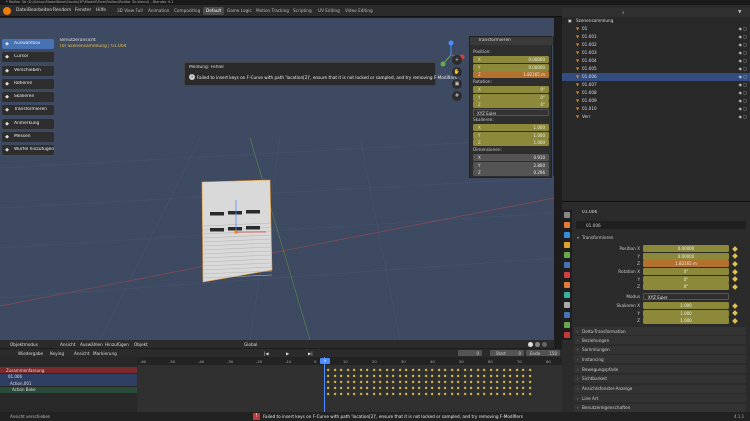 The height and width of the screenshot is (421, 750). Describe the element at coordinates (28, 84) in the screenshot. I see `tool-rotate: ◆ Rotieren` at that location.